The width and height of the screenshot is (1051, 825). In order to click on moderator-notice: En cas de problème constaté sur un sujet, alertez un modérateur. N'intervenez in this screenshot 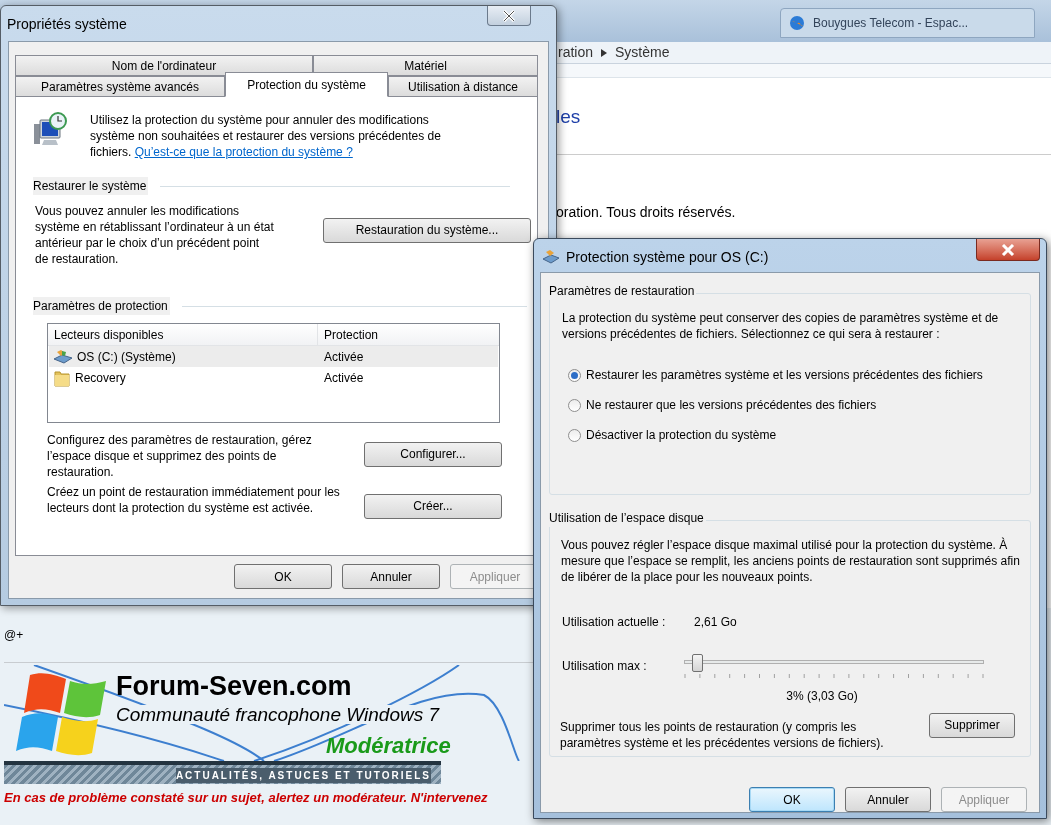, I will do `click(246, 798)`.